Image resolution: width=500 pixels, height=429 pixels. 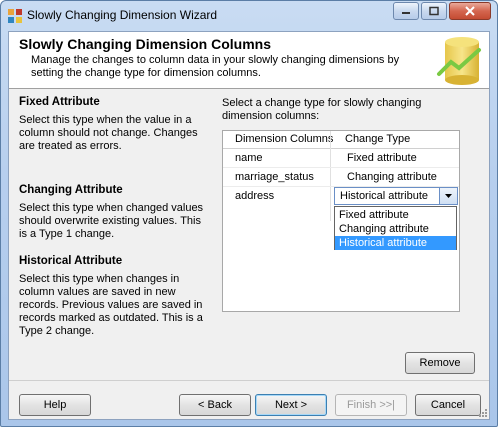 I want to click on minimize-button, so click(x=406, y=11).